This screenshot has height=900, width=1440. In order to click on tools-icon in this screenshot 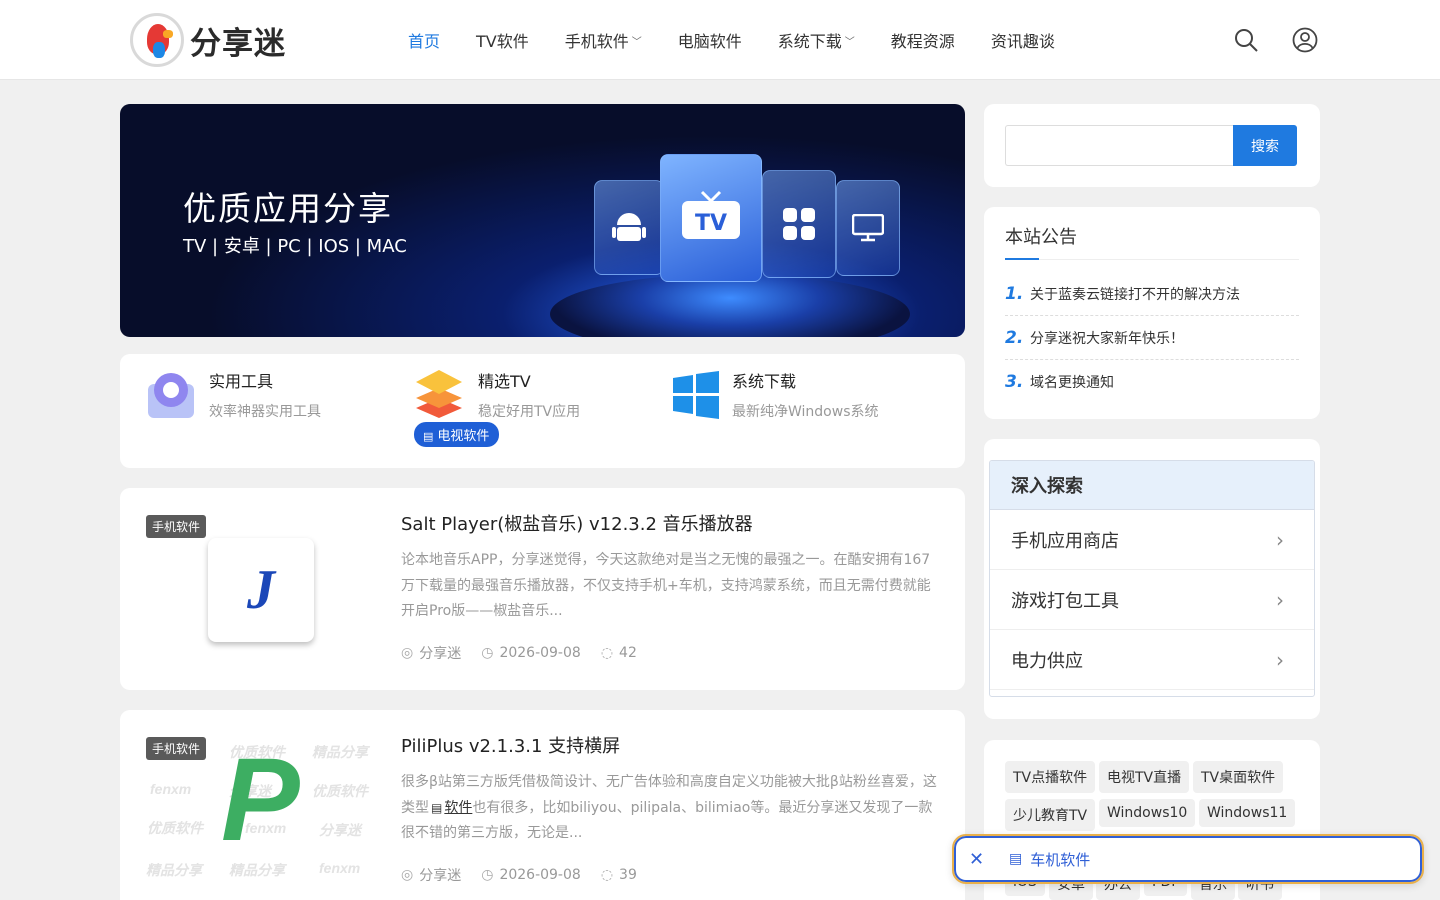, I will do `click(171, 395)`.